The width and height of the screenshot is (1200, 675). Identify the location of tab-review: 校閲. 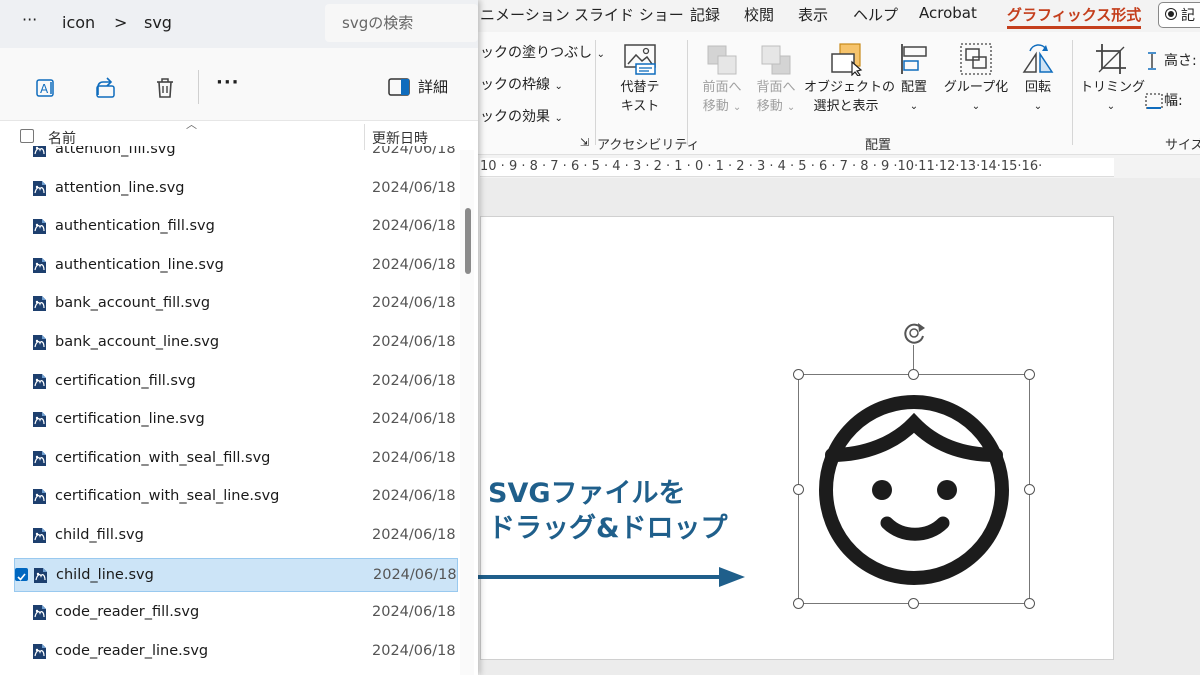
(759, 14).